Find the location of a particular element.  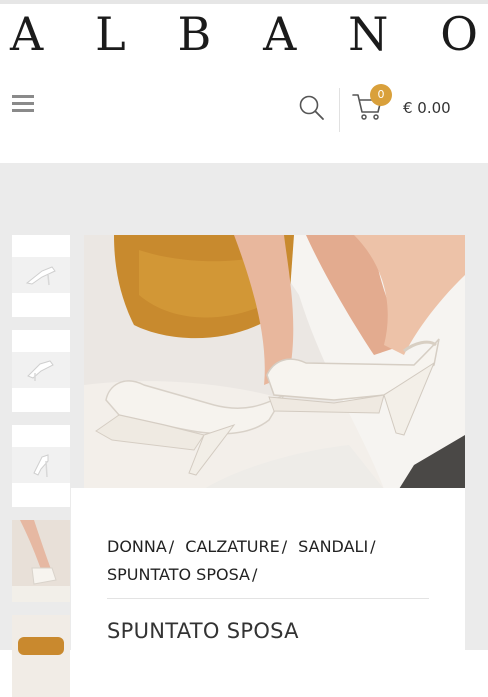

header-divider is located at coordinates (339, 110).